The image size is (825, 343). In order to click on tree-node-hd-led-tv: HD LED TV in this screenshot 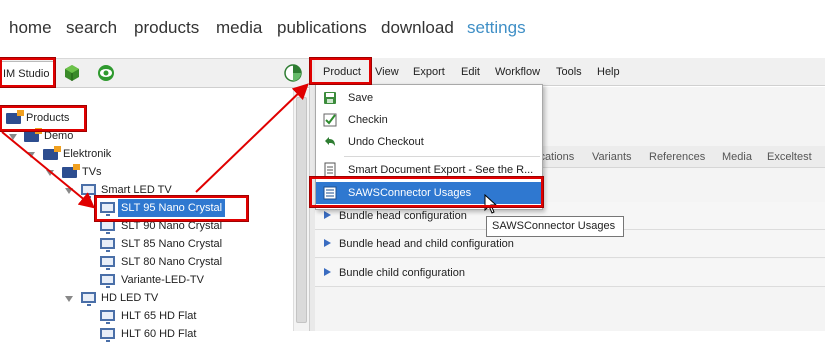, I will do `click(134, 298)`.